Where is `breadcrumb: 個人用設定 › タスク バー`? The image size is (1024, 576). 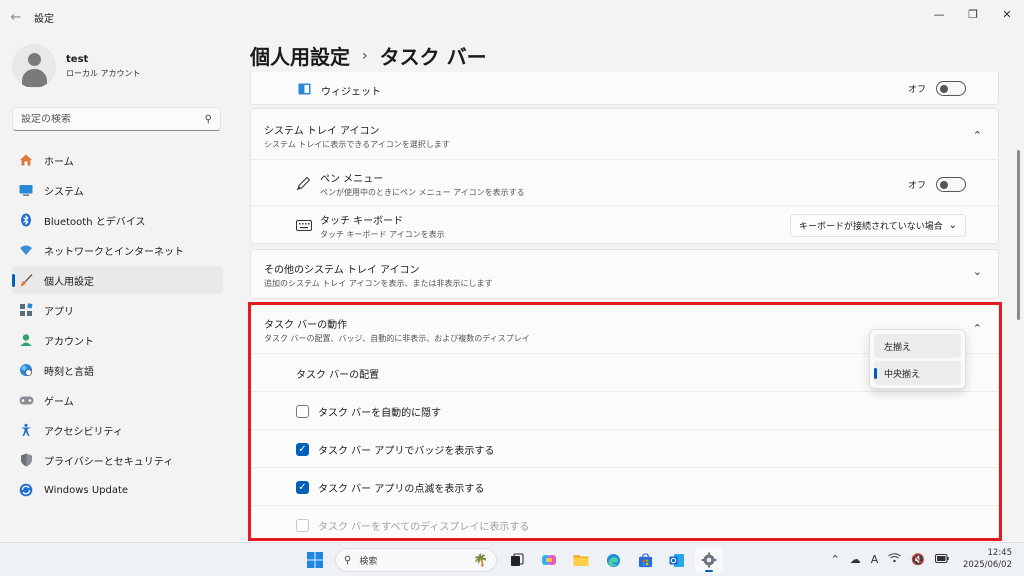
breadcrumb: 個人用設定 › タスク バー is located at coordinates (368, 55).